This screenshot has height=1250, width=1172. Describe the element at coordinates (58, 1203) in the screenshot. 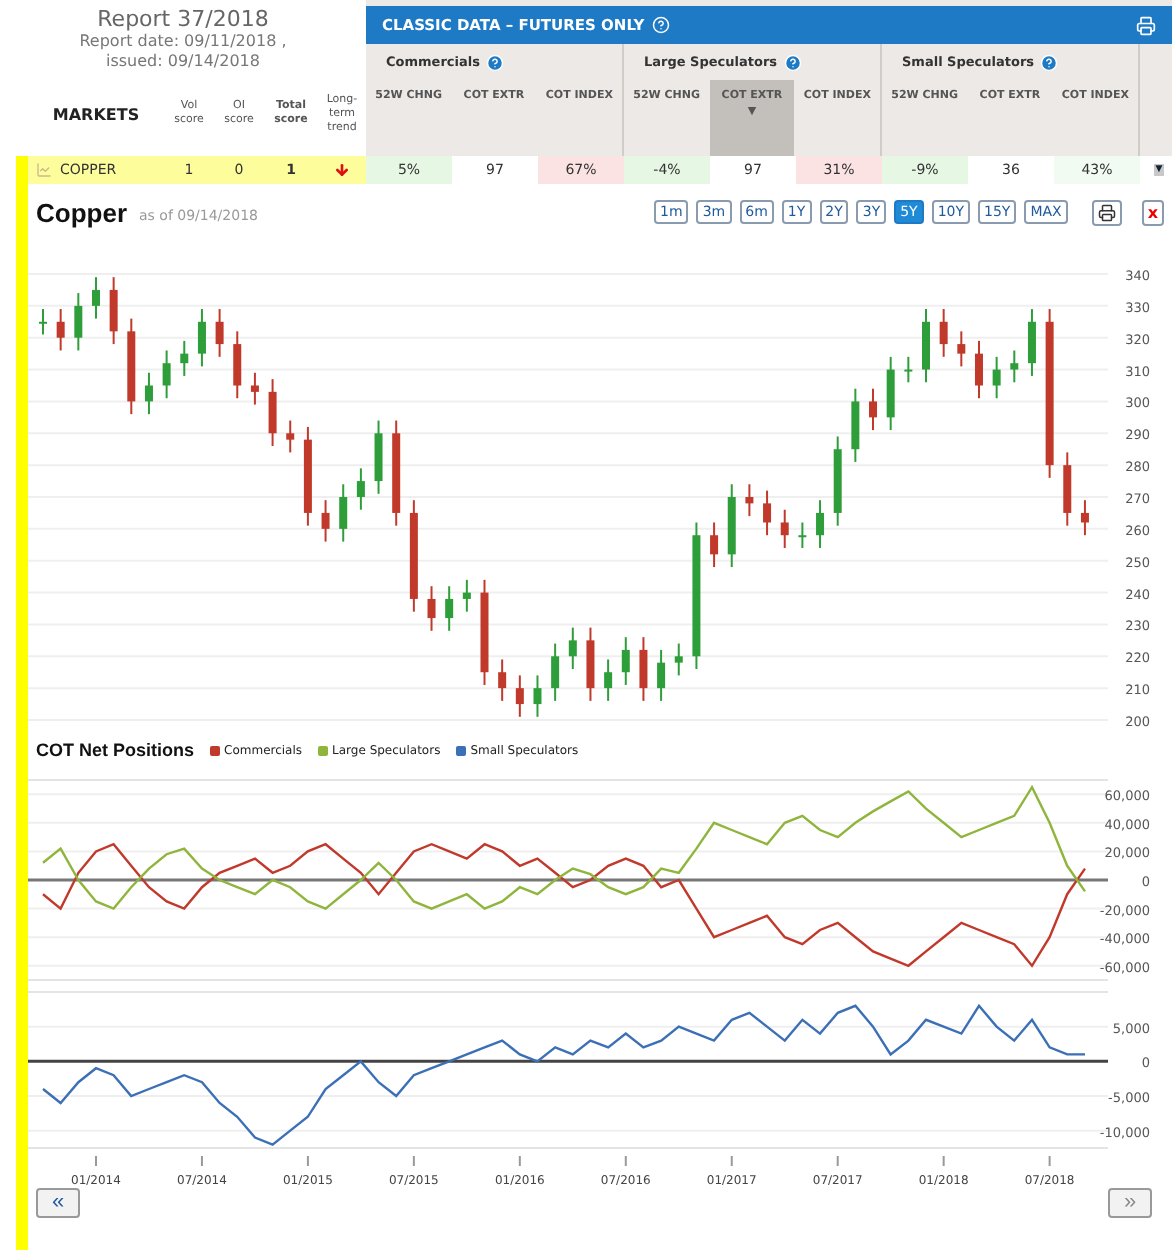

I see `previous-button: «` at that location.